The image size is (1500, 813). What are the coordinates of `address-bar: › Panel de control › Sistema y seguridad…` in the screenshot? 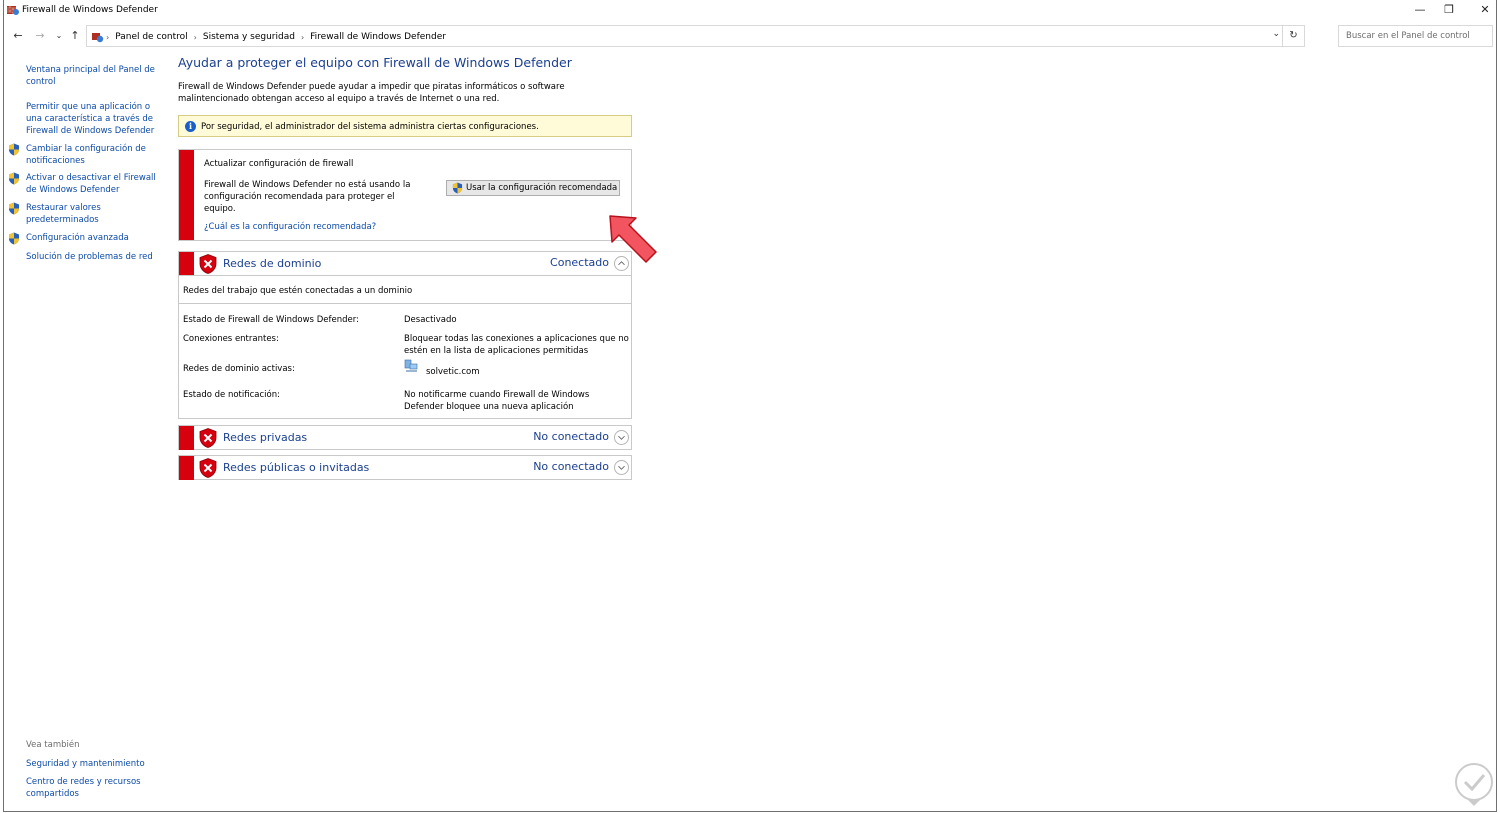 It's located at (695, 36).